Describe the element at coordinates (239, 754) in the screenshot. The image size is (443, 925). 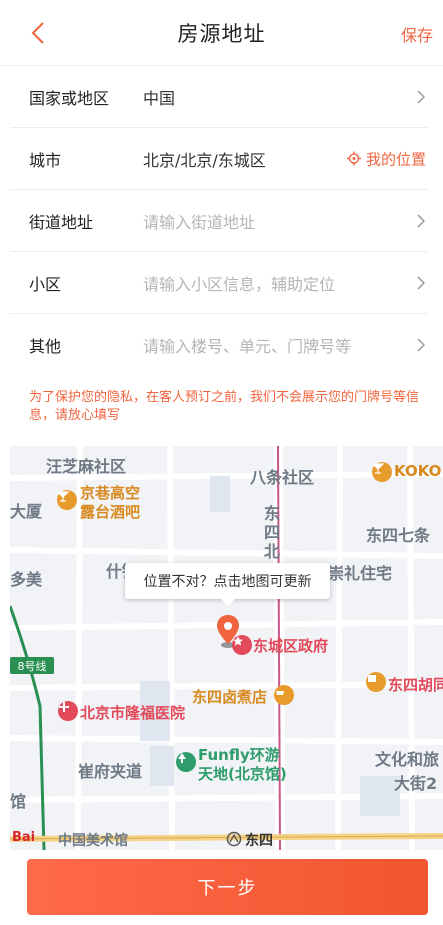
I see `poi-funfly1: Funfly环游` at that location.